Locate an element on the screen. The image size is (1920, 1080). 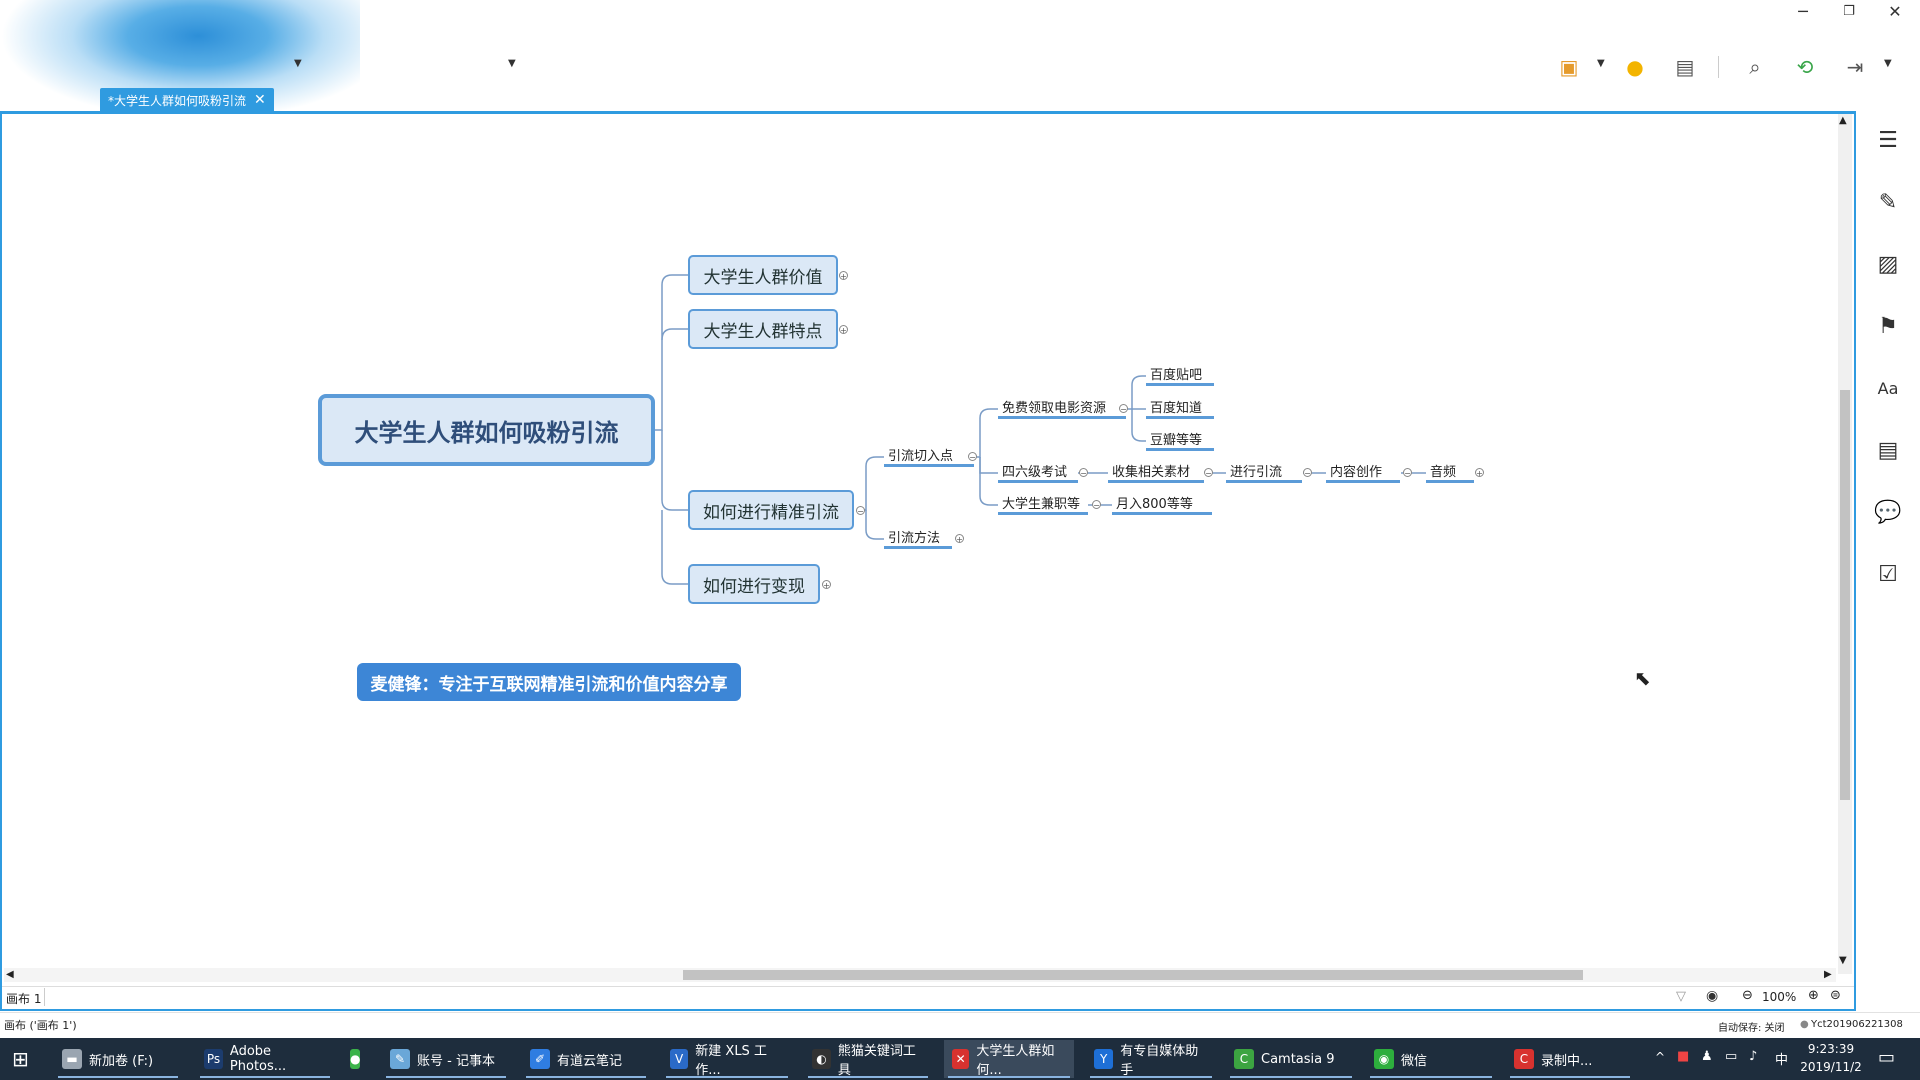
zoom-out-icon: ⊖ is located at coordinates (1747, 995).